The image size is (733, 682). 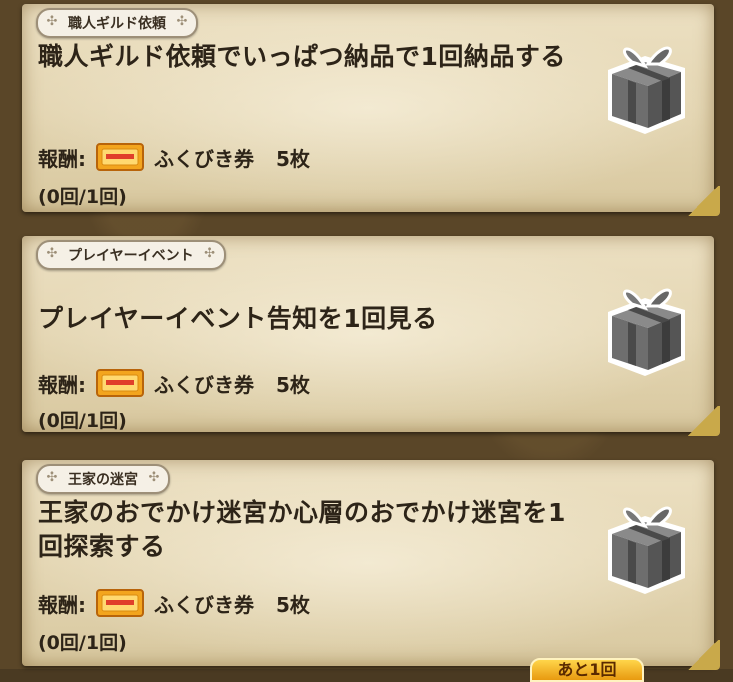 What do you see at coordinates (302, 56) in the screenshot?
I see `quest-title: 職人ギルド依頼でいっぱつ納品で1回納品する` at bounding box center [302, 56].